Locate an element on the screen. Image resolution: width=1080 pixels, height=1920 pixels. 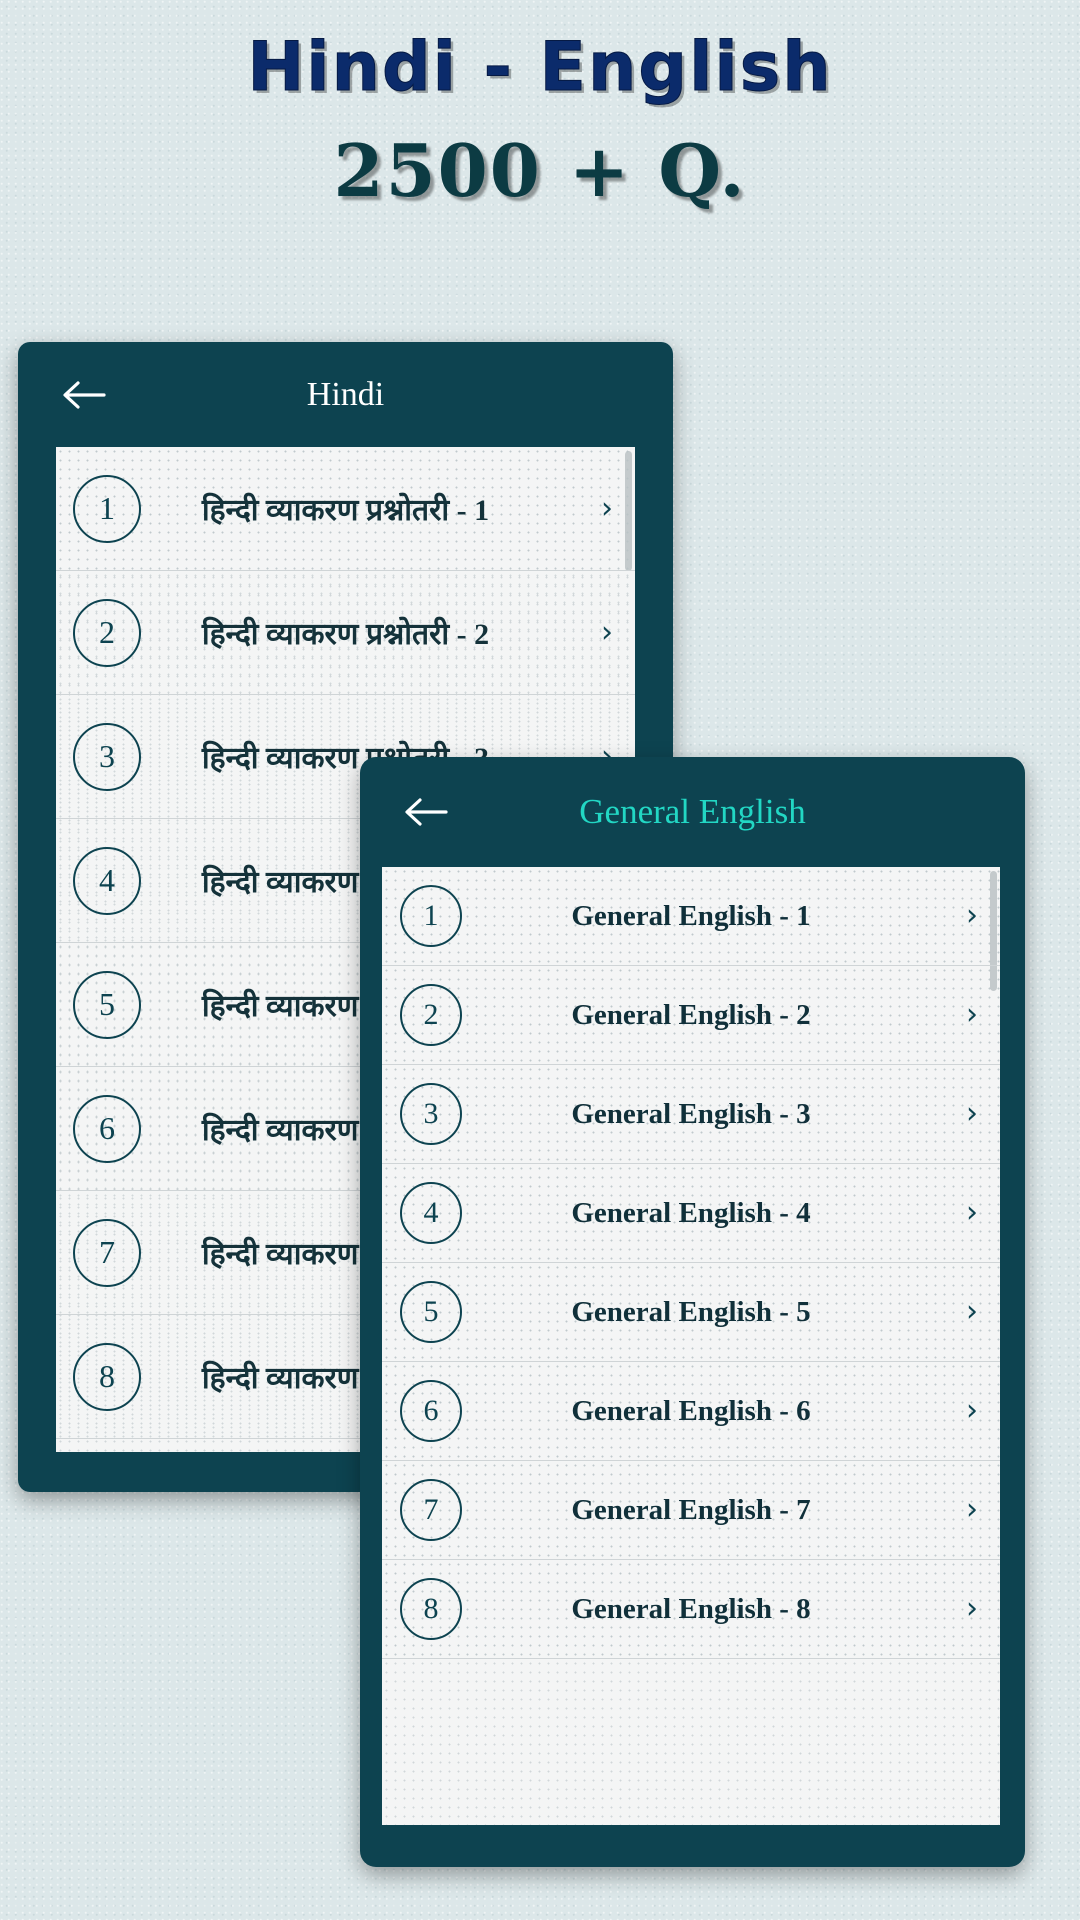
item-label: General English - 3 is located at coordinates (691, 1113).